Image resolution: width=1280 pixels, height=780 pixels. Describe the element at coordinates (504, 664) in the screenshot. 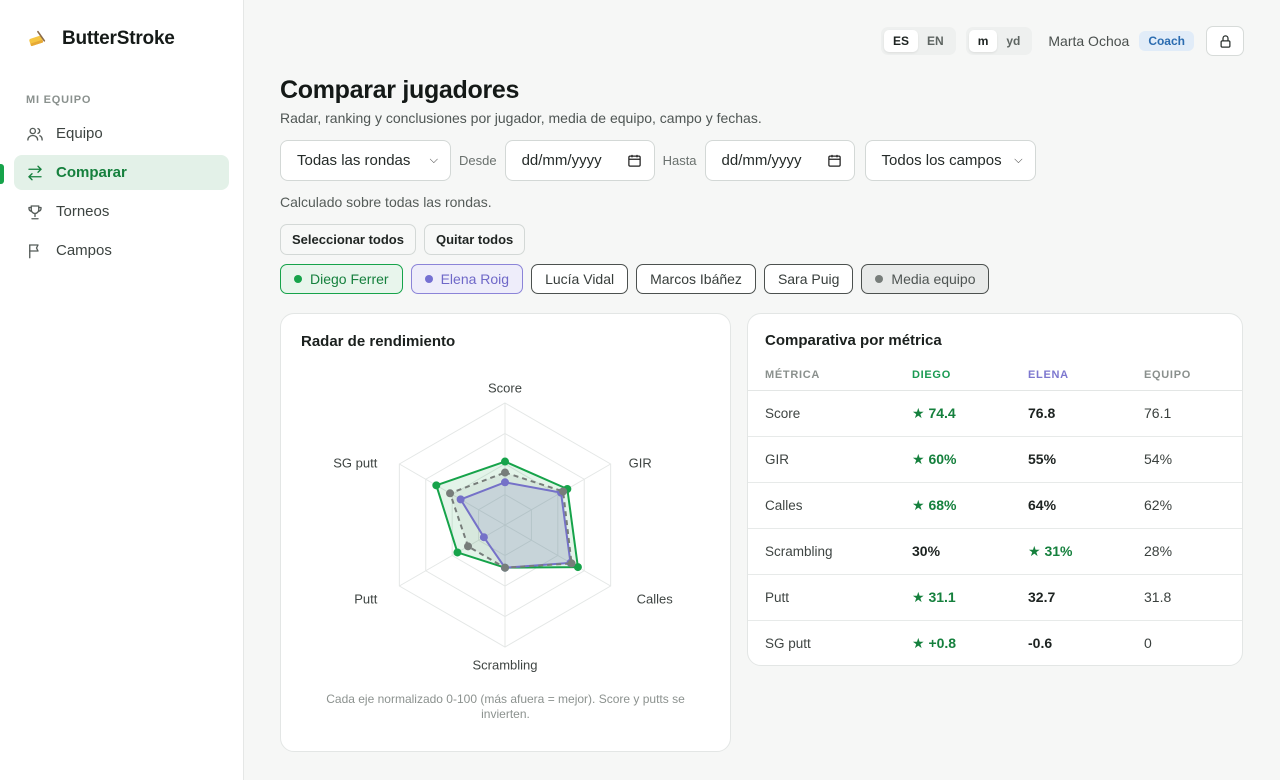

I see `radar-axis-label: Scrambling` at that location.